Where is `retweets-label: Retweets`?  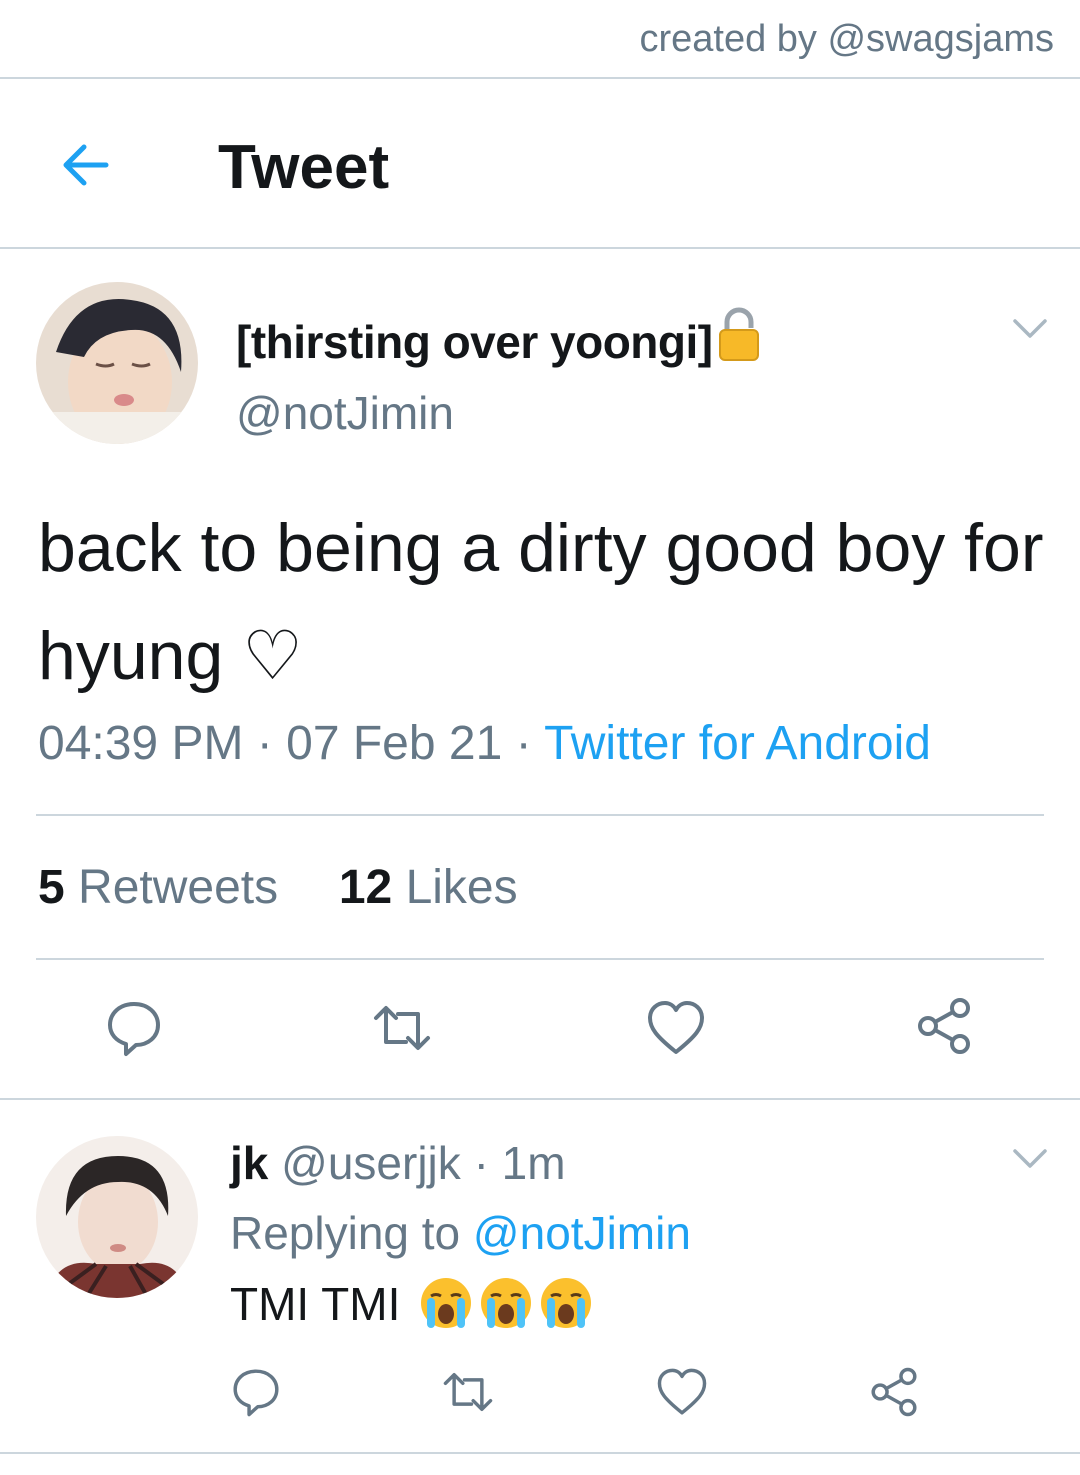 retweets-label: Retweets is located at coordinates (178, 887).